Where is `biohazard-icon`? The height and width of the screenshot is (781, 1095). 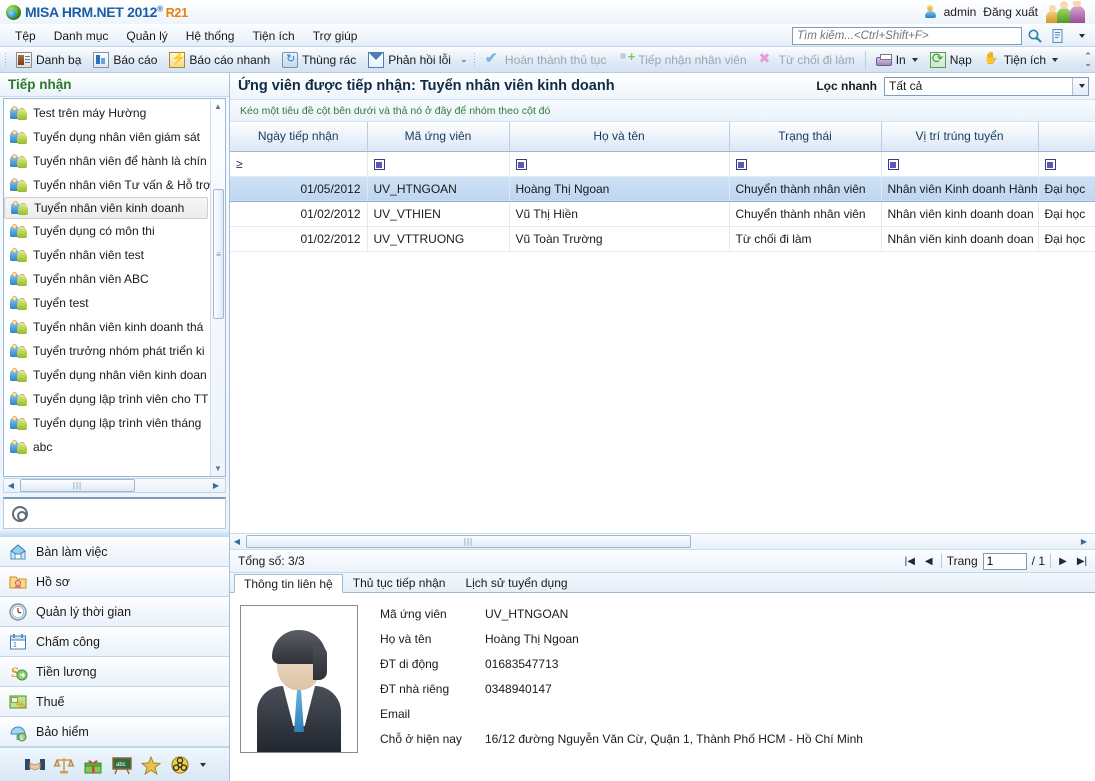 biohazard-icon is located at coordinates (180, 765).